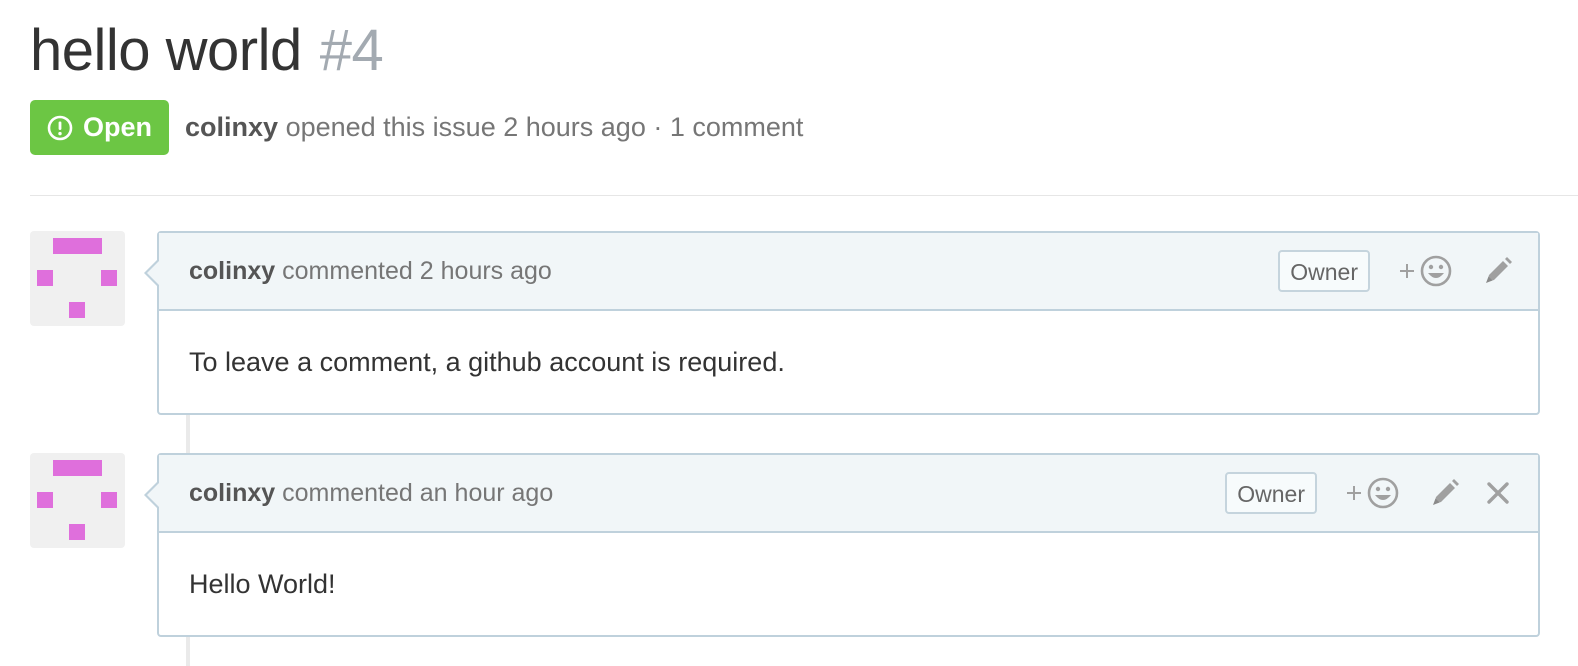 The image size is (1578, 666). I want to click on issue-state-label: Open, so click(117, 127).